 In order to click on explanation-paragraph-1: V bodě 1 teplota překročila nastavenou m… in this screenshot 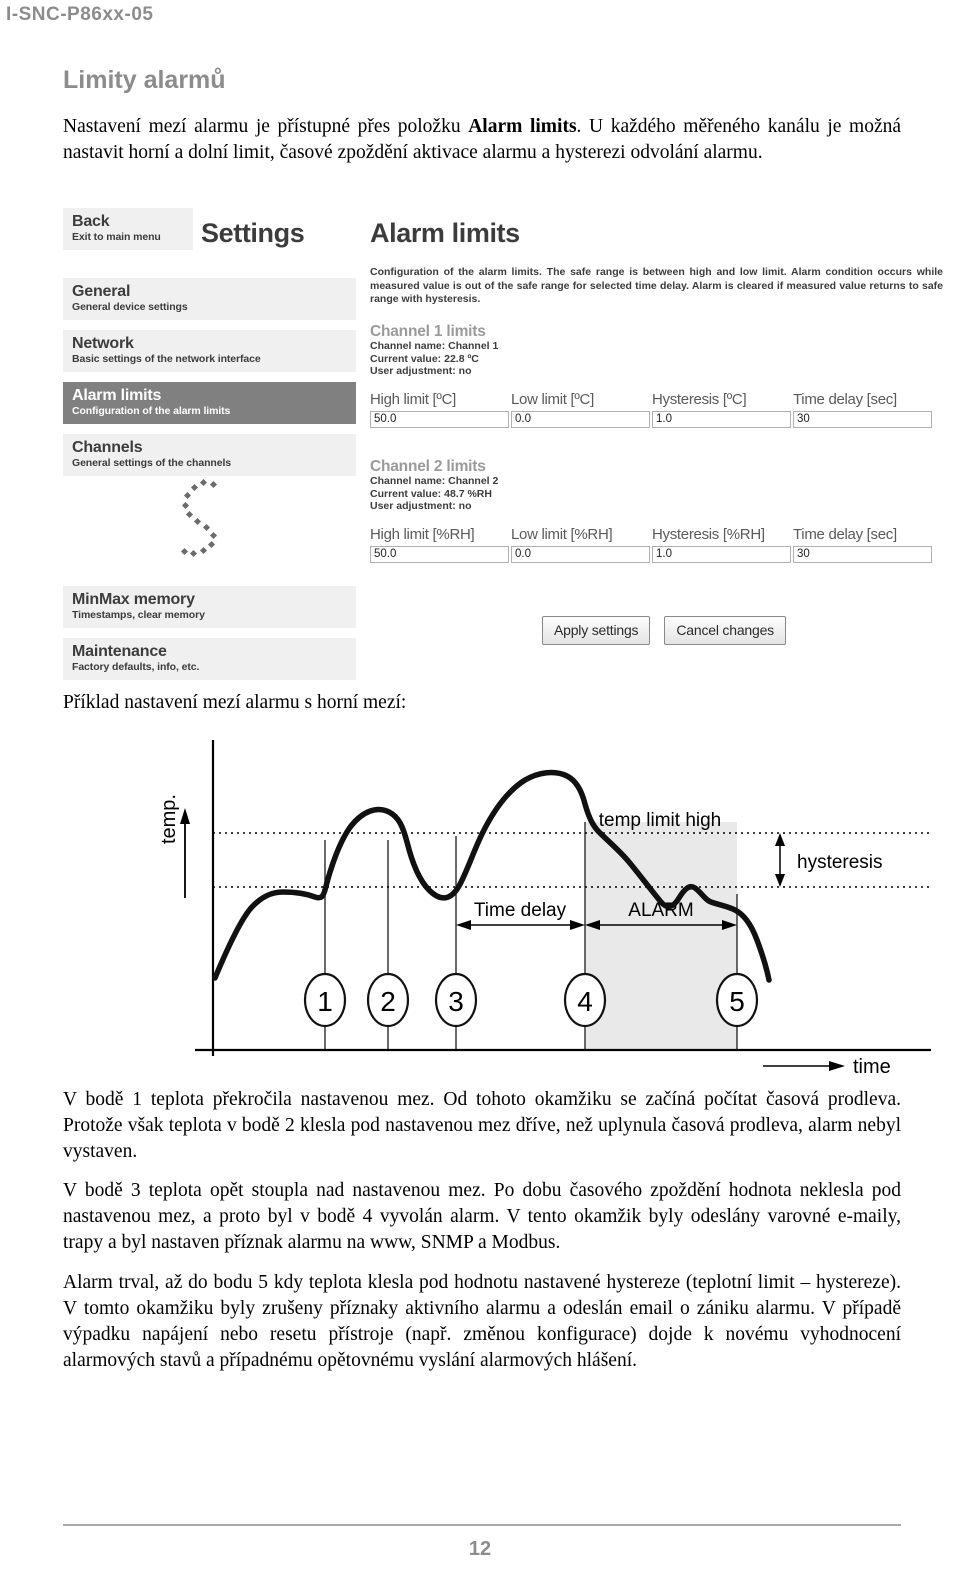, I will do `click(482, 1125)`.